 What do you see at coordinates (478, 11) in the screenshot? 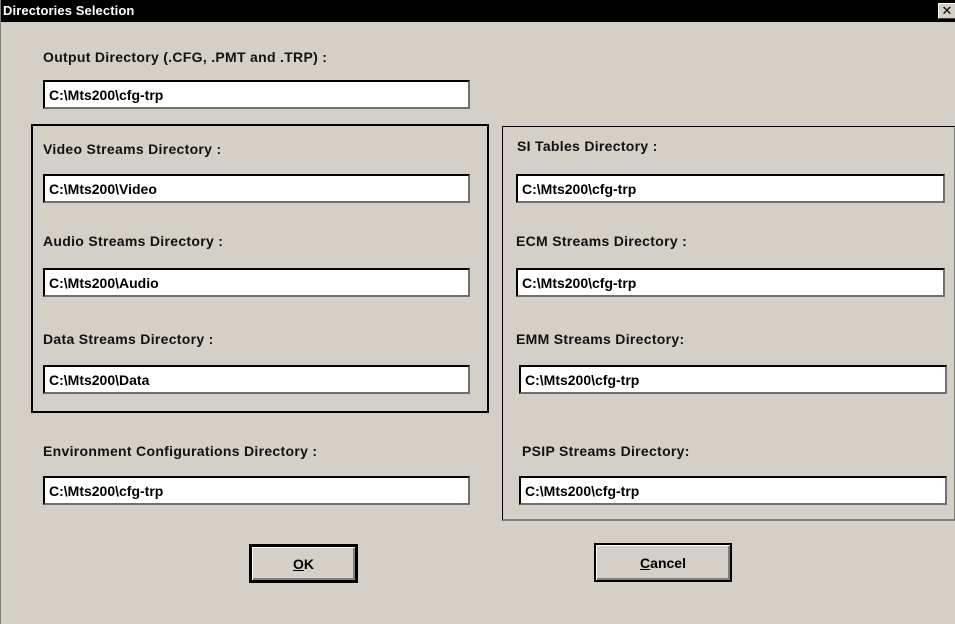
I see `title-bar: Directories Selection ✕` at bounding box center [478, 11].